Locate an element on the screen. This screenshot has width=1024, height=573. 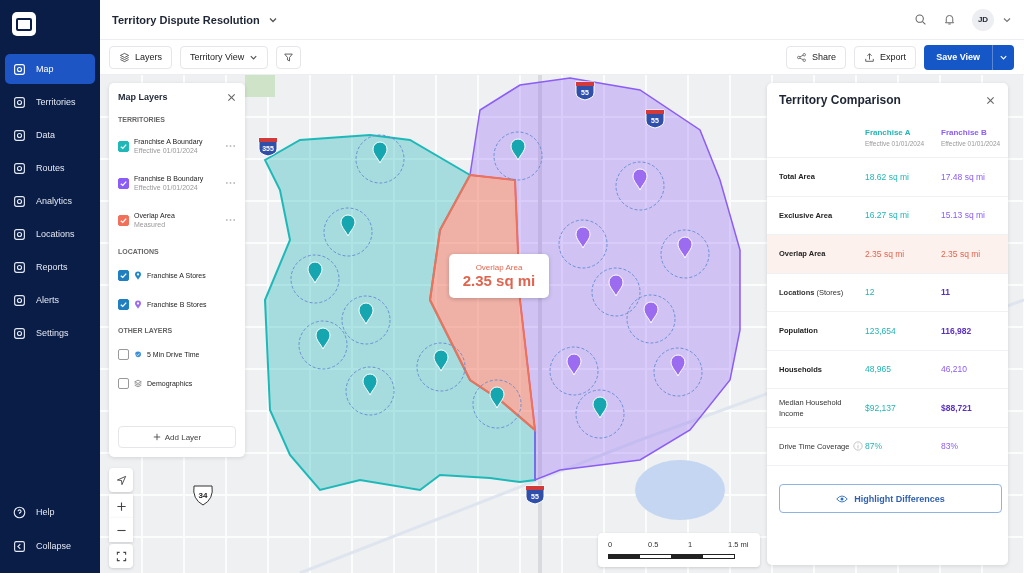
fullscreen-button is located at coordinates (121, 556).